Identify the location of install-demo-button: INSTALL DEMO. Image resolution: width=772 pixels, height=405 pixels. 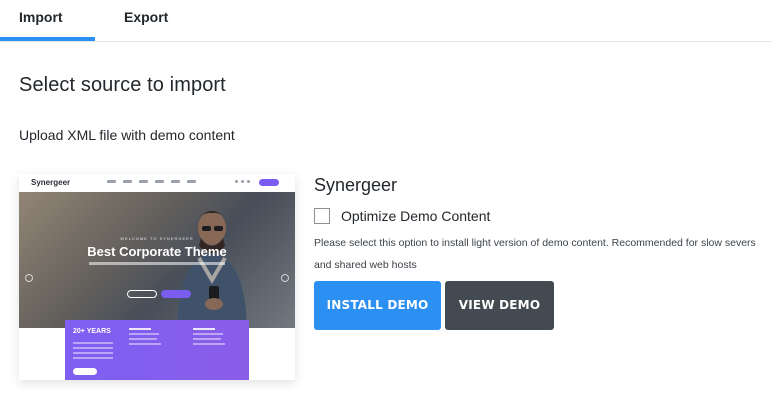
(377, 305).